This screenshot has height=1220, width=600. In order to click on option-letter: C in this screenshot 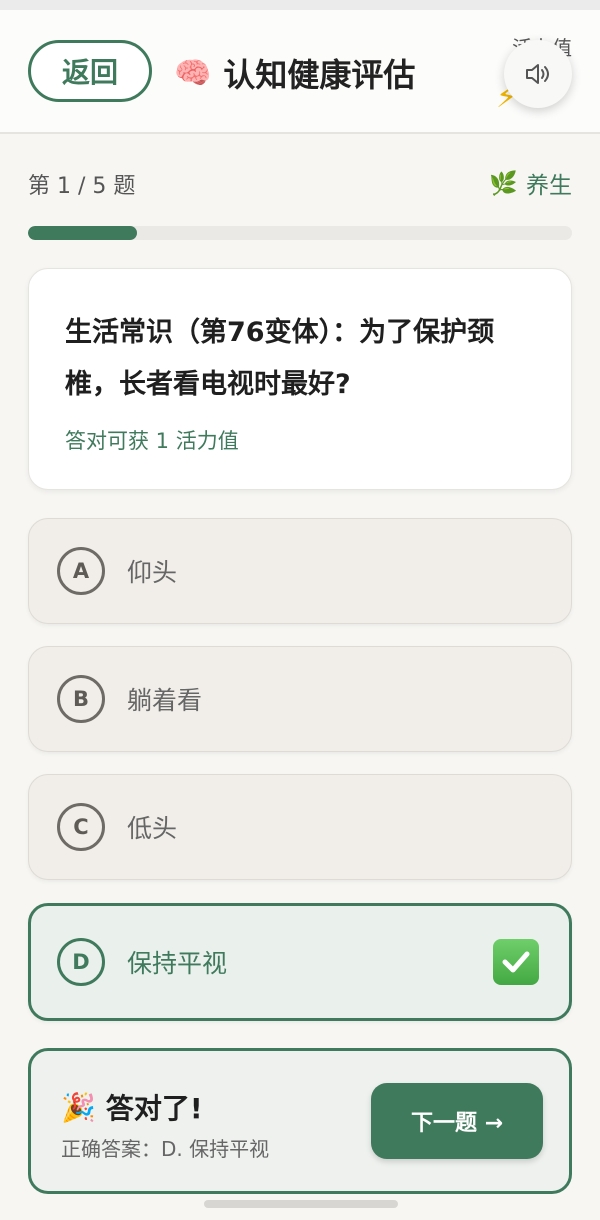, I will do `click(81, 827)`.